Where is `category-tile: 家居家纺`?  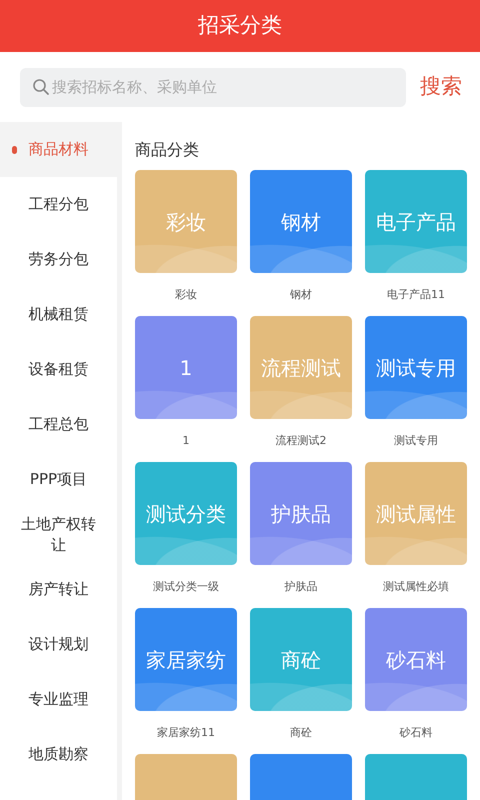
category-tile: 家居家纺 is located at coordinates (186, 659).